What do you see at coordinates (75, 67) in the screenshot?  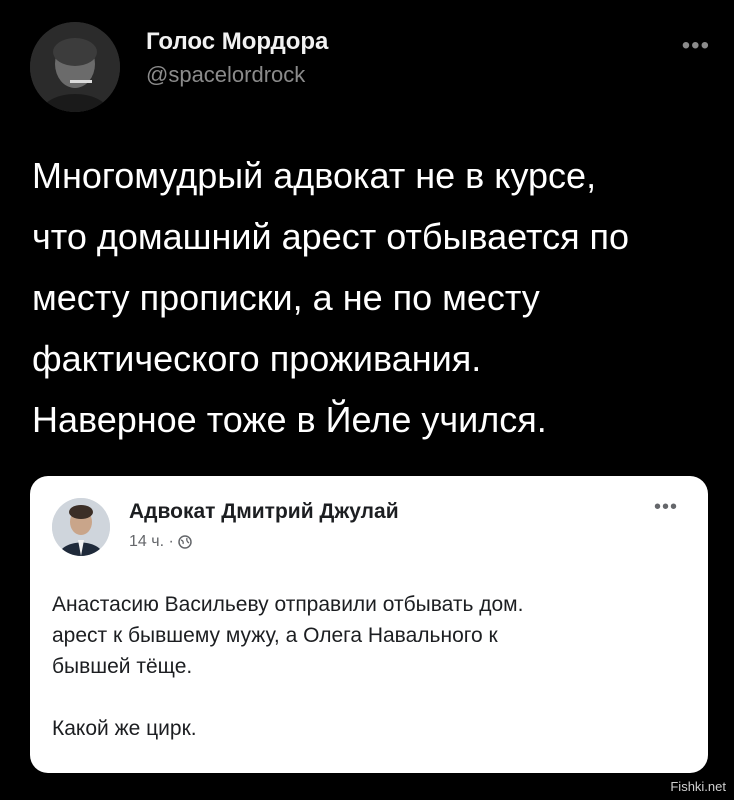 I see `author-avatar` at bounding box center [75, 67].